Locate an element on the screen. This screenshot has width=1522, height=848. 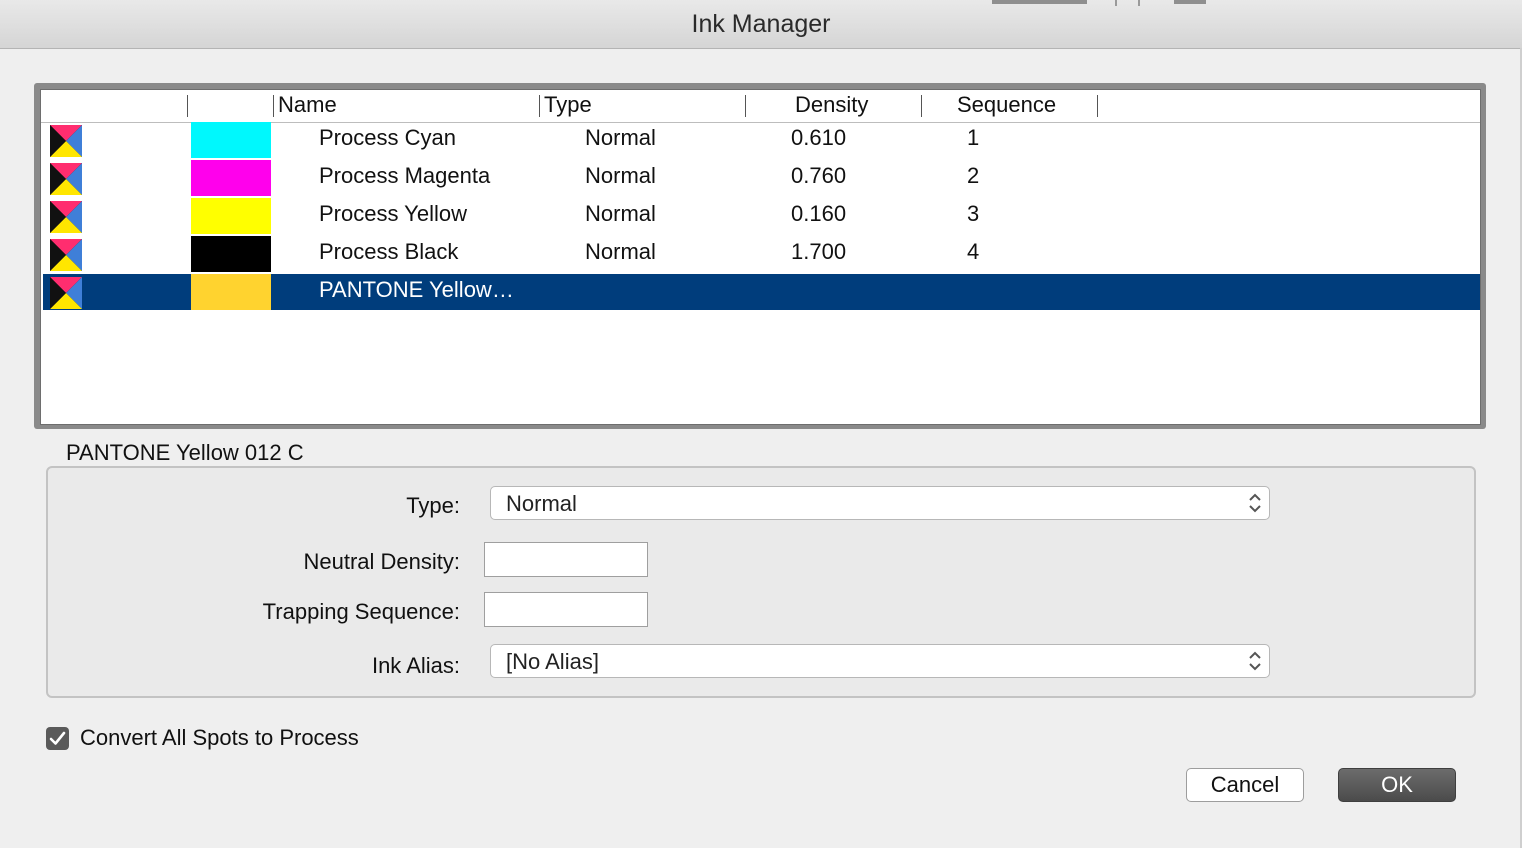
neutral-density-field is located at coordinates (566, 559).